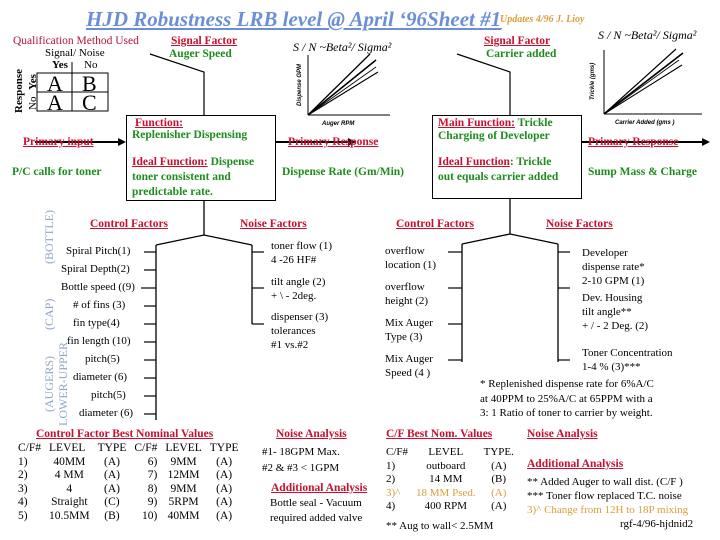  I want to click on left-sn-formula: S / N ~Beta²/ Sigma², so click(342, 47).